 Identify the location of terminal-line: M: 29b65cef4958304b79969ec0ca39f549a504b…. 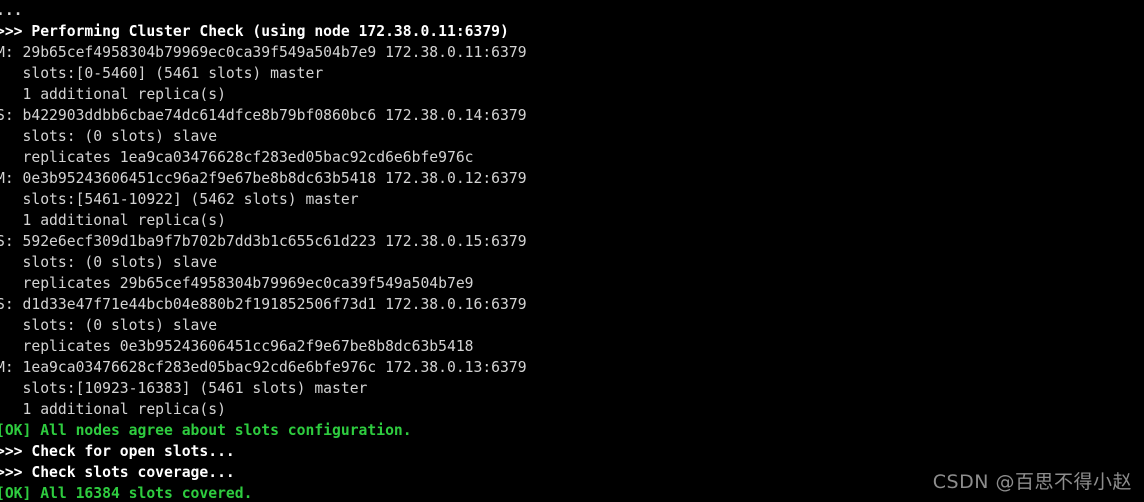
(263, 52).